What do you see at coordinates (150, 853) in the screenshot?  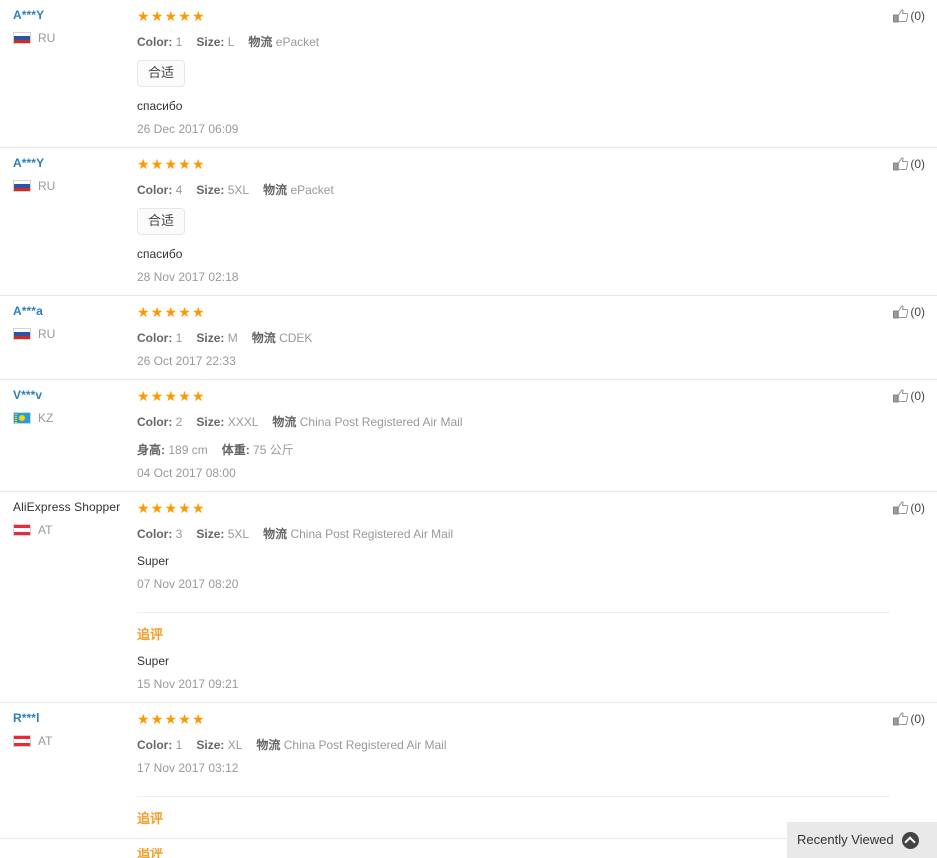 I see `additional-review-title-partial: 追评` at bounding box center [150, 853].